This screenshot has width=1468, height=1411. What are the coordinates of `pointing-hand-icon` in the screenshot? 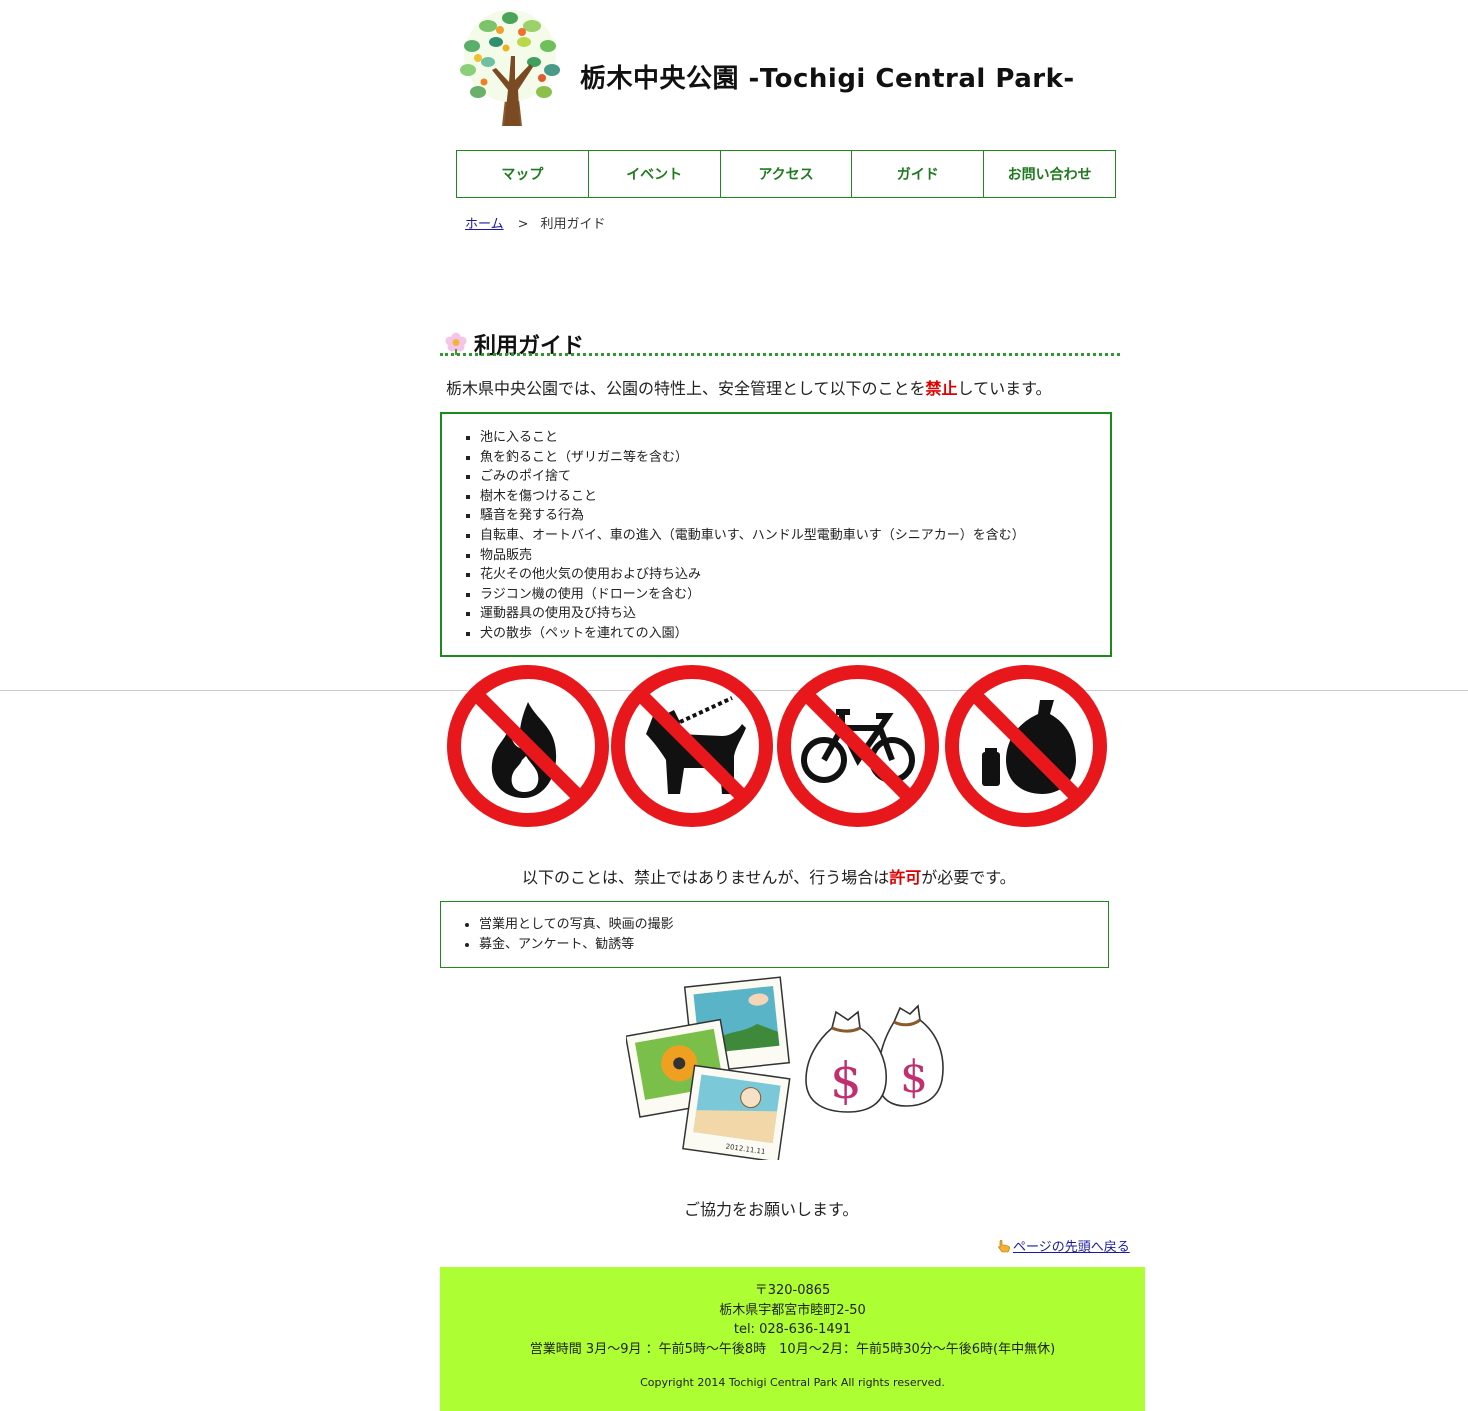 It's located at (1004, 1246).